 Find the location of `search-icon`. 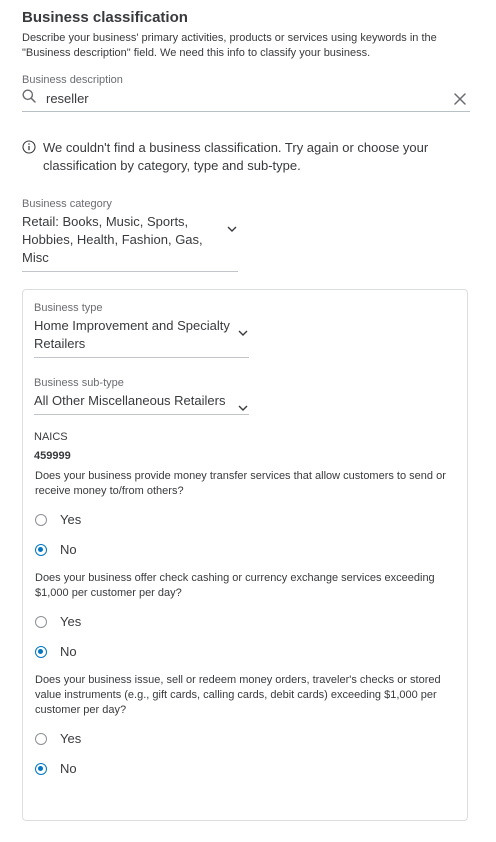

search-icon is located at coordinates (29, 98).